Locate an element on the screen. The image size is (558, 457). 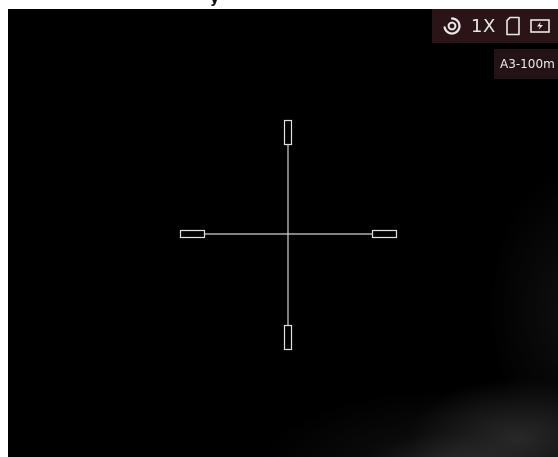
reticle-right-post is located at coordinates (384, 234).